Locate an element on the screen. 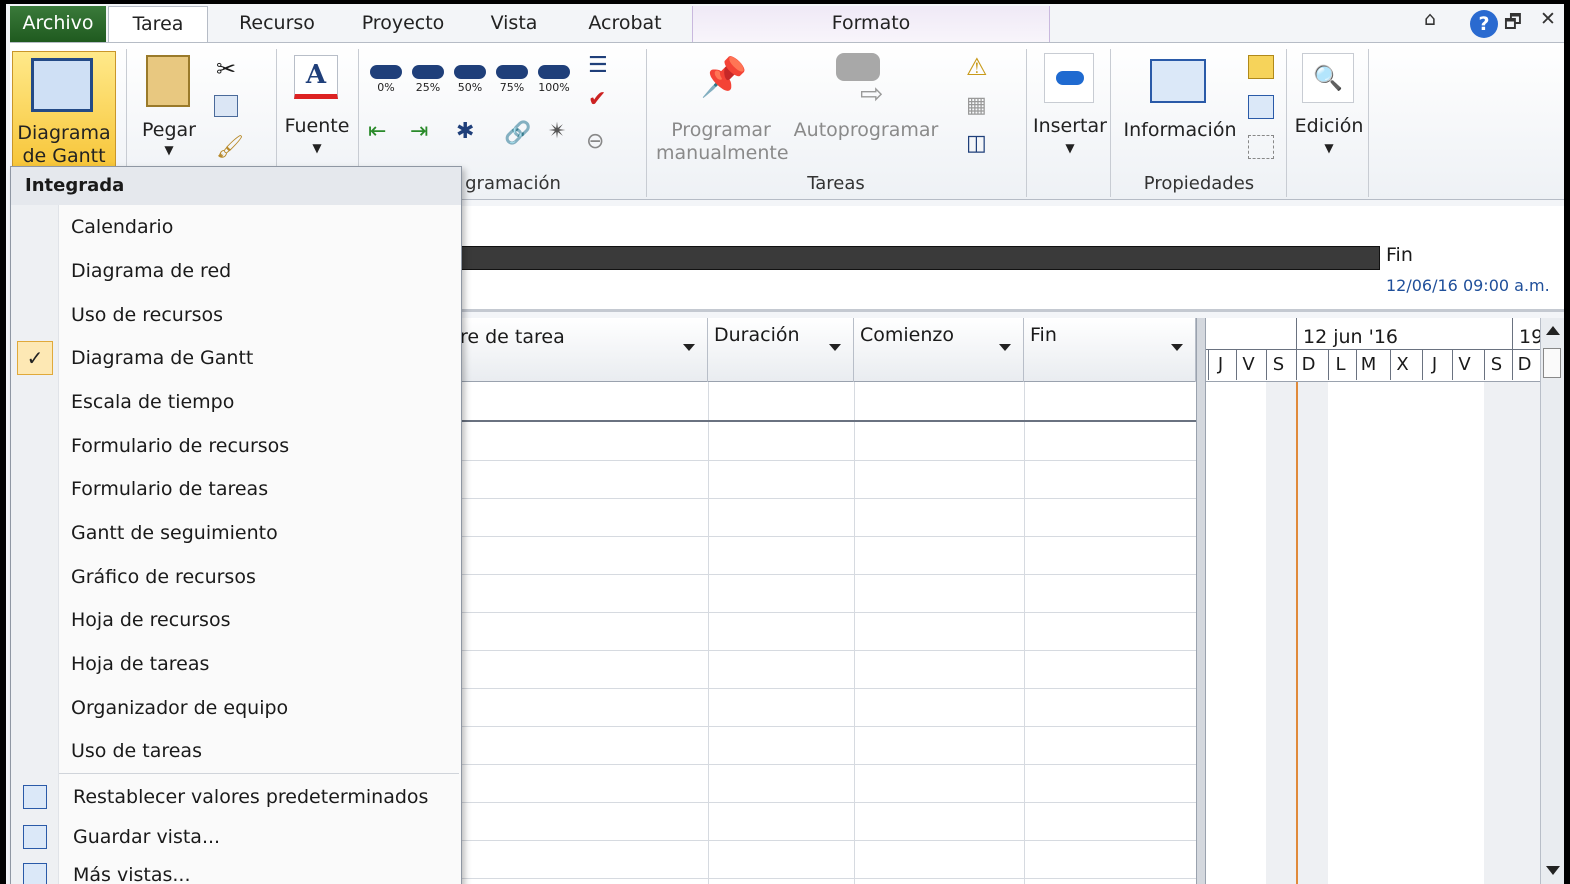 The image size is (1570, 884). percent-50-icon is located at coordinates (470, 72).